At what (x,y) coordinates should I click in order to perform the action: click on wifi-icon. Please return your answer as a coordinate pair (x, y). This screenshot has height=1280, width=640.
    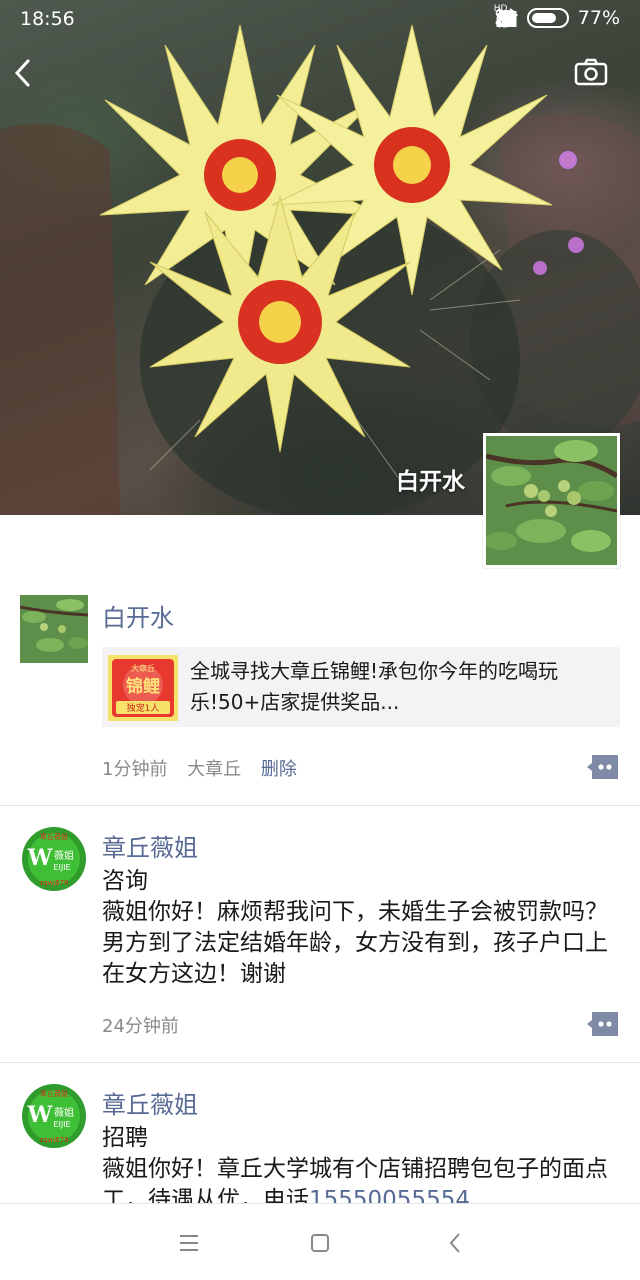
    Looking at the image, I should click on (506, 18).